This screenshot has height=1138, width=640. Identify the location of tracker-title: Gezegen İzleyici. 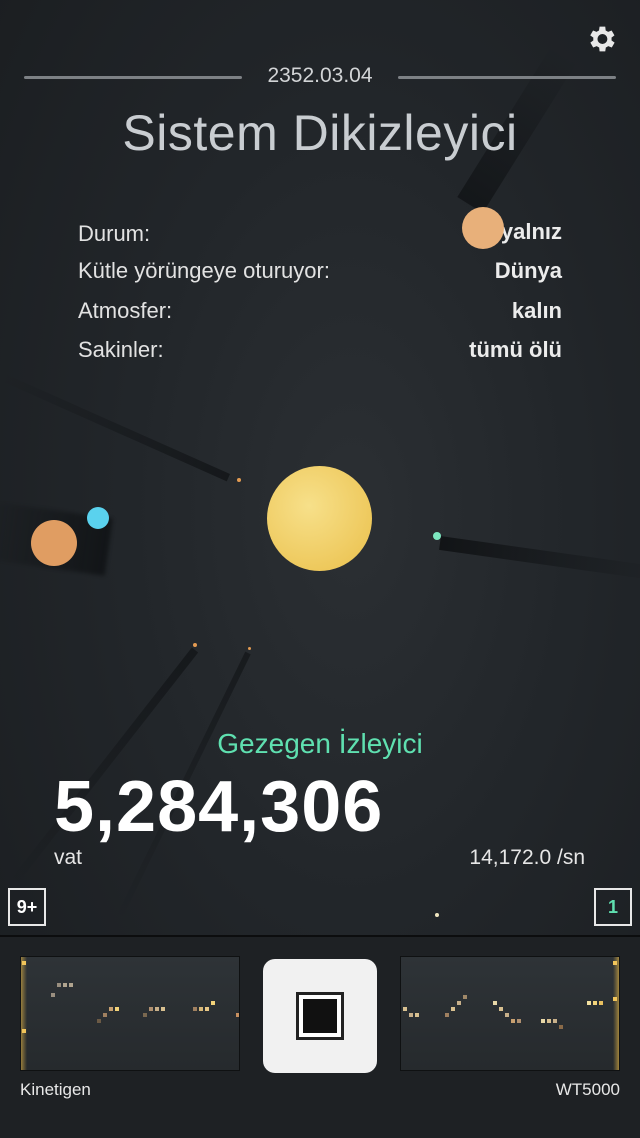
(320, 743).